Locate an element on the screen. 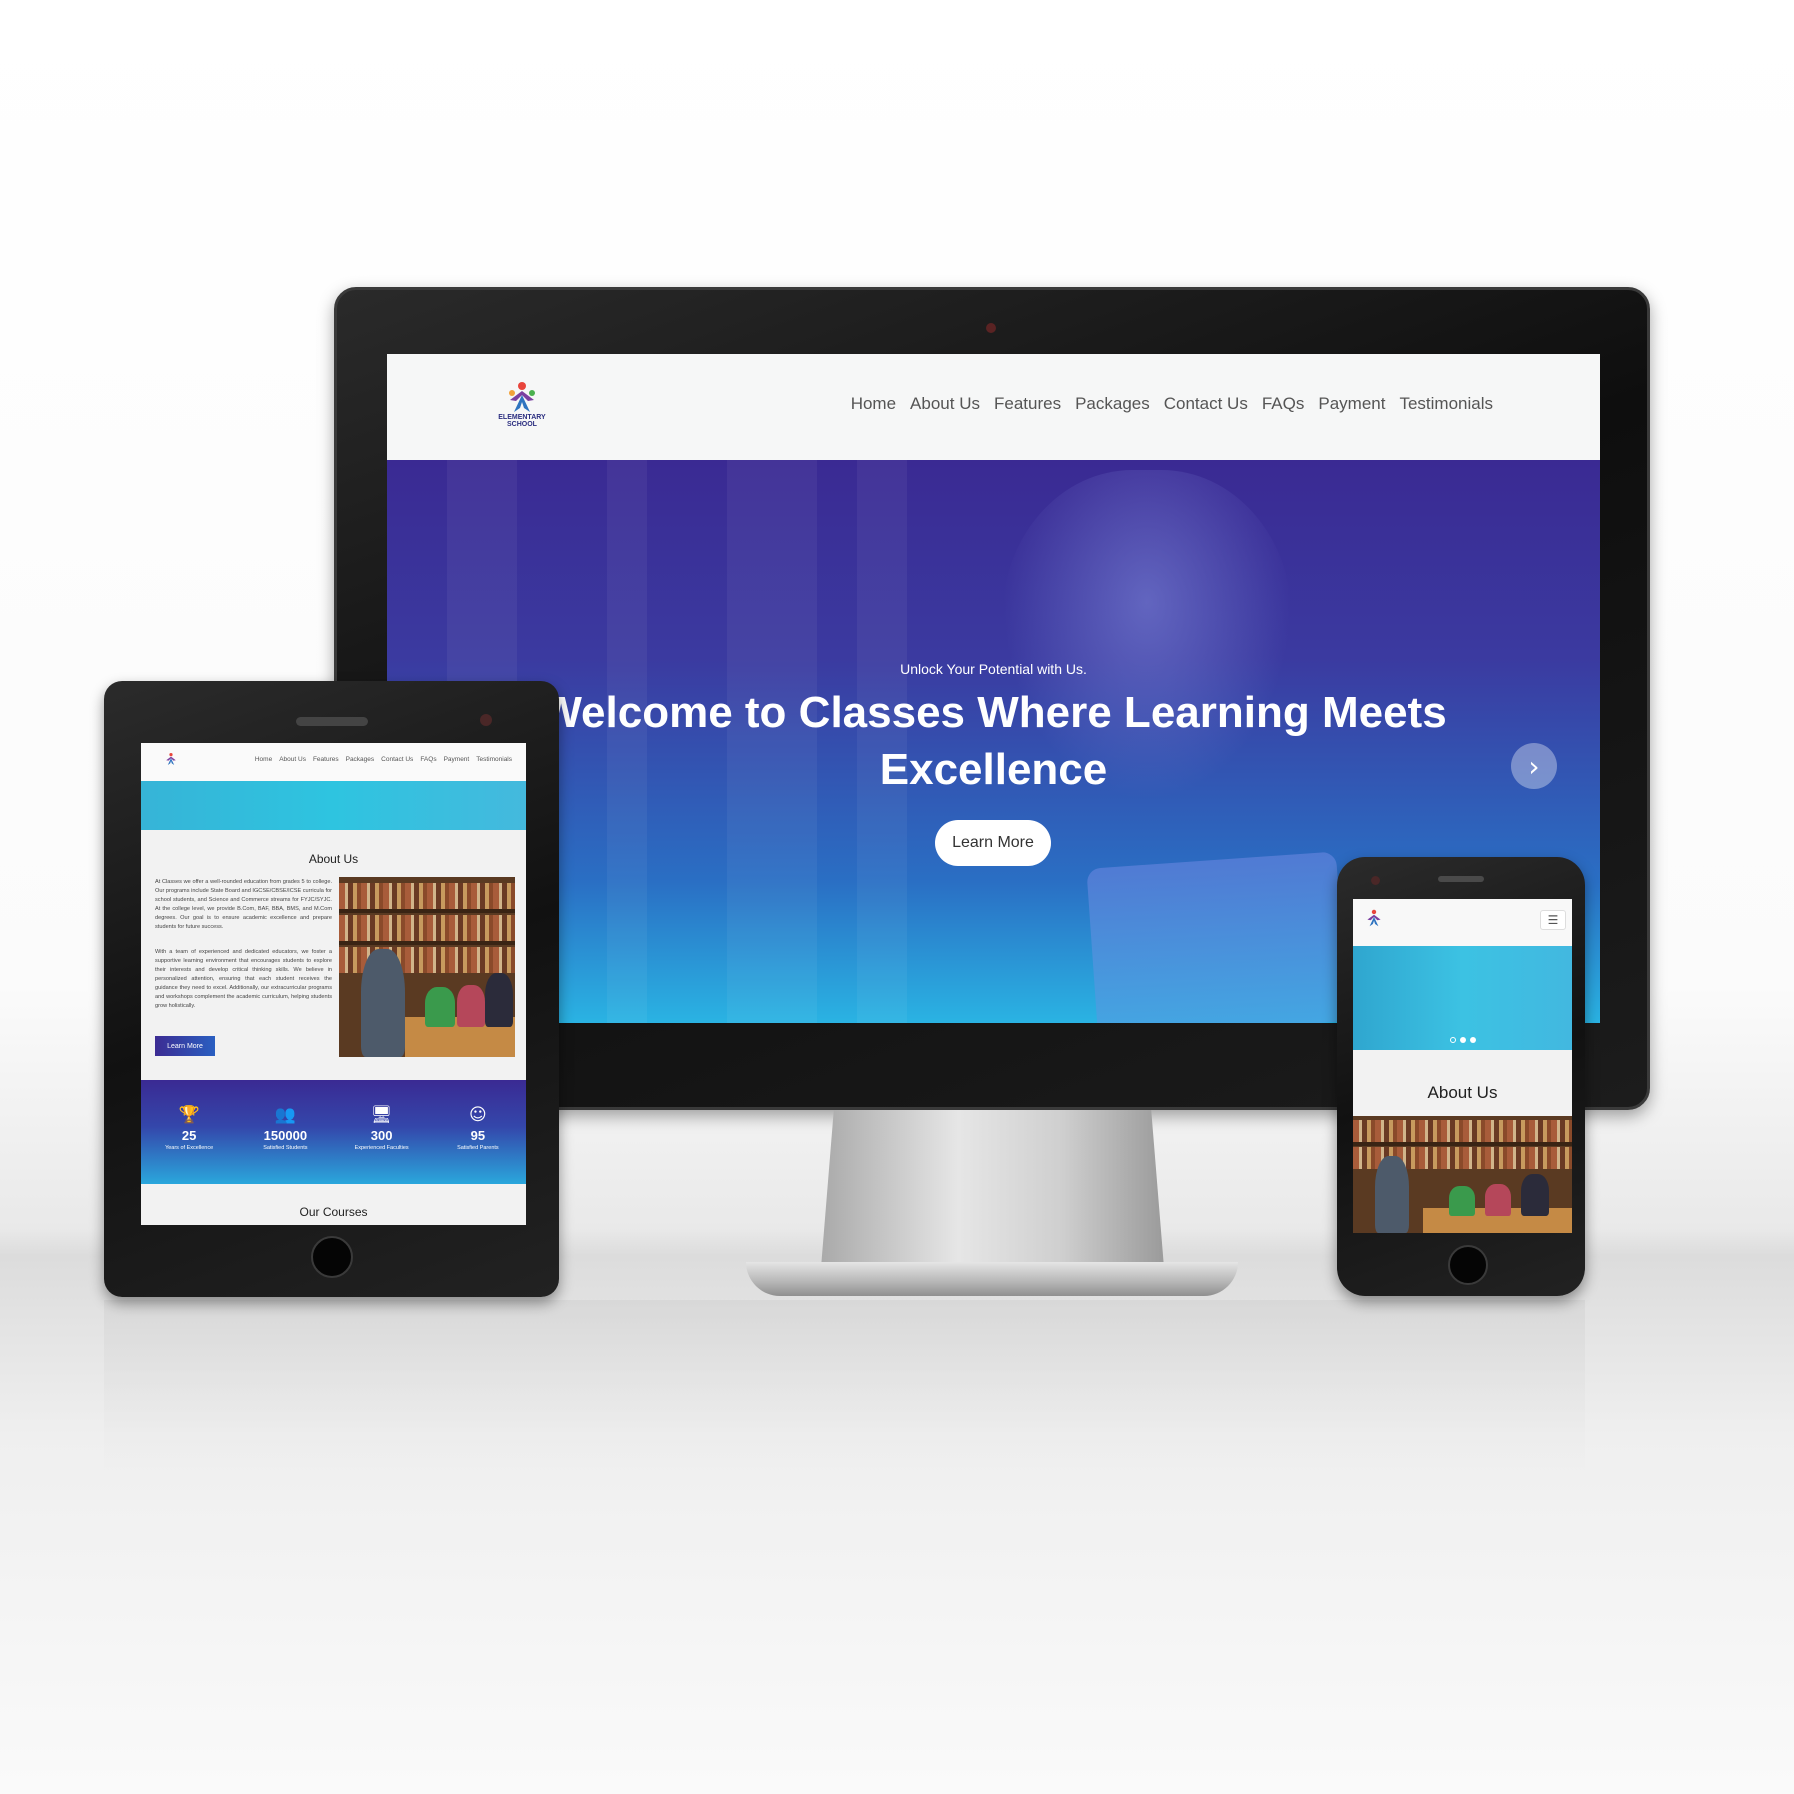  logo-text-line2: SCHOOL is located at coordinates (522, 424).